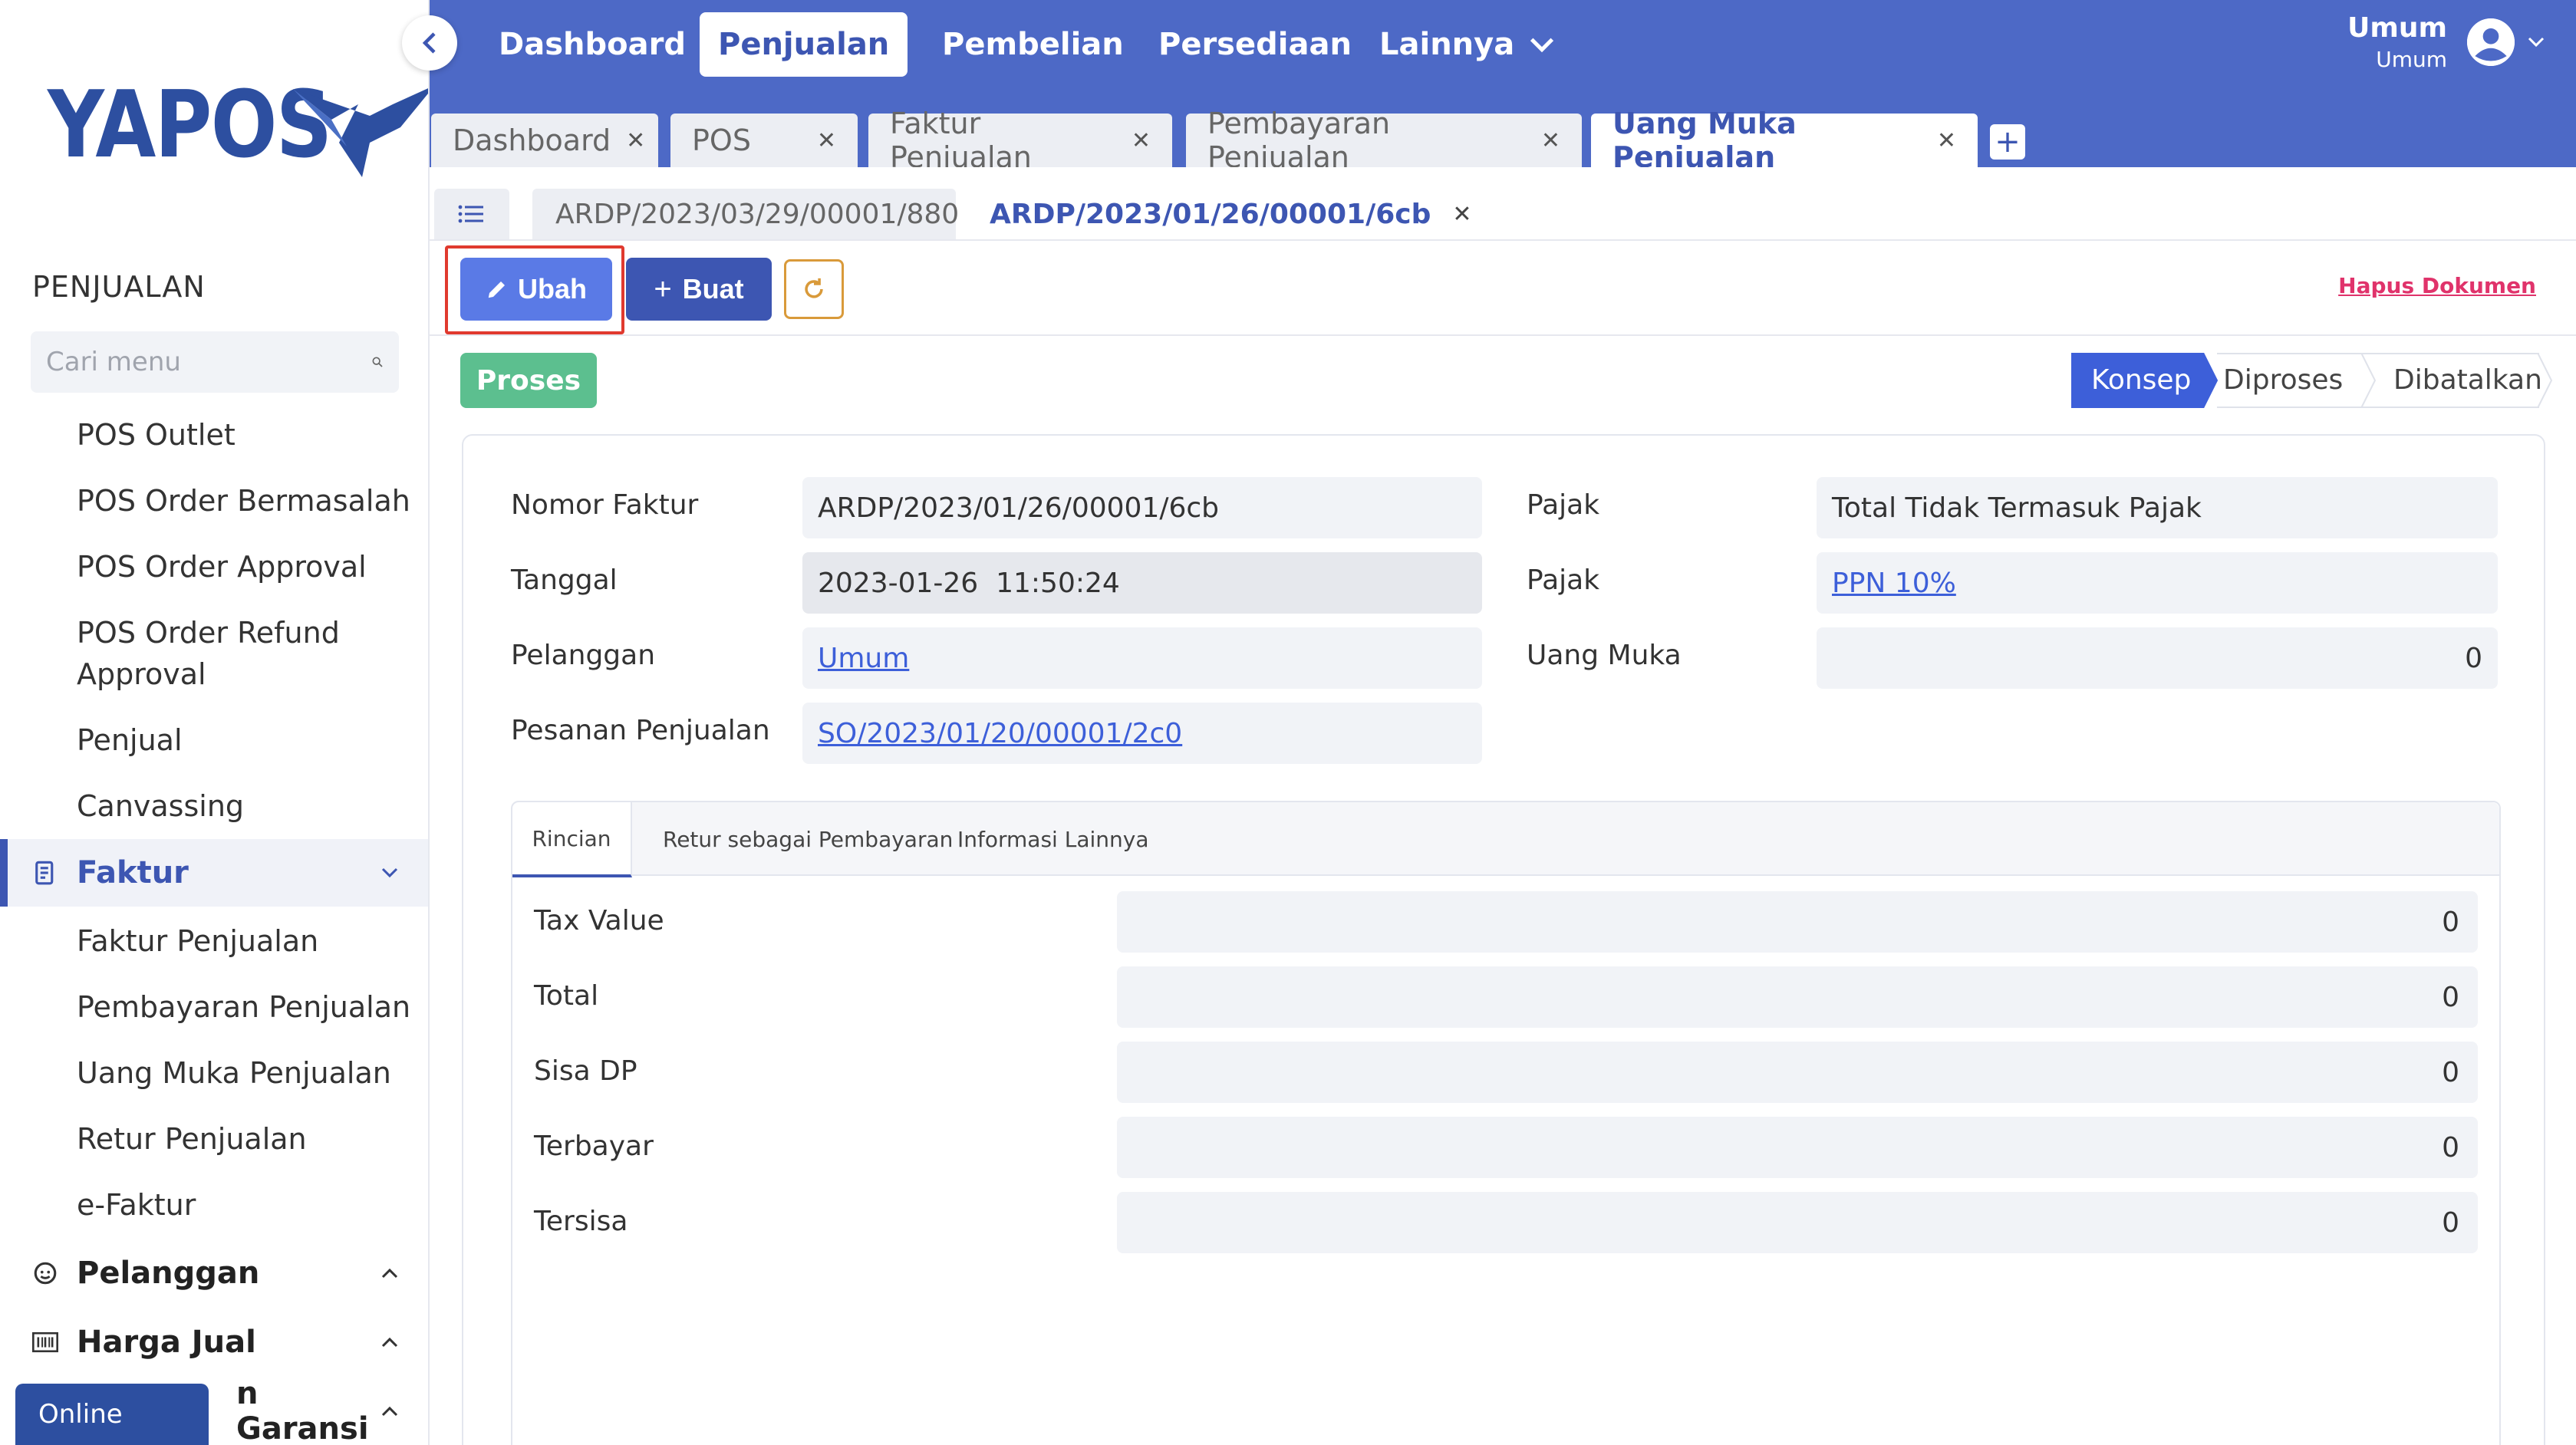  Describe the element at coordinates (168, 1273) in the screenshot. I see `sidebar-group-label: Pelanggan` at that location.